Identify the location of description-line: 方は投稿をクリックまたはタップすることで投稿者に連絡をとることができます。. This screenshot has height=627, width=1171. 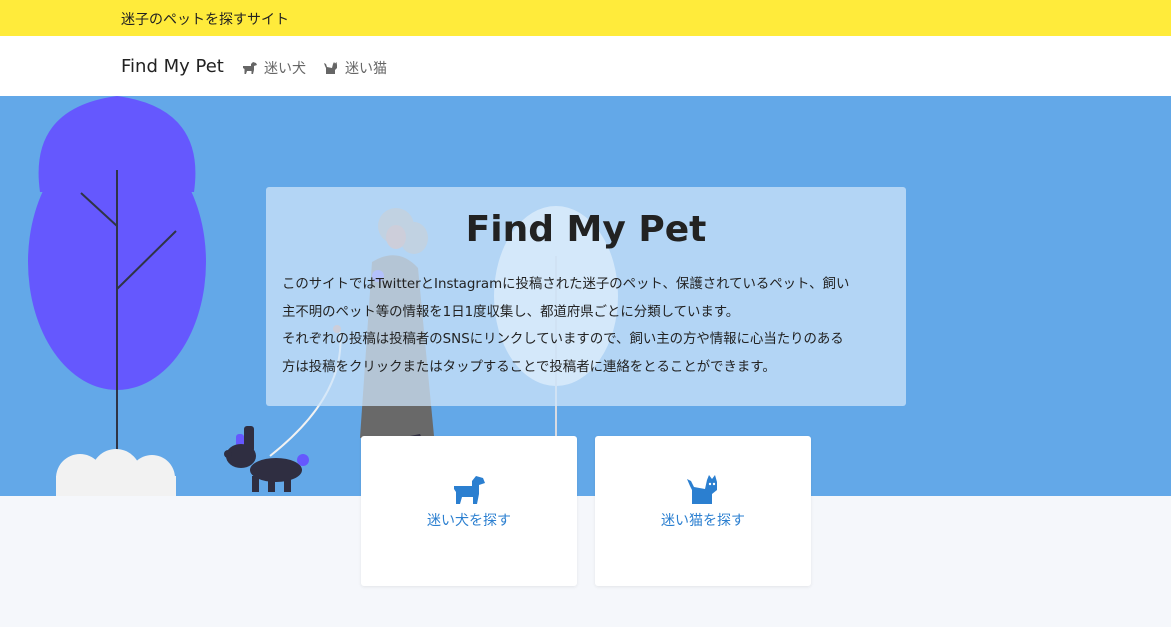
(529, 367).